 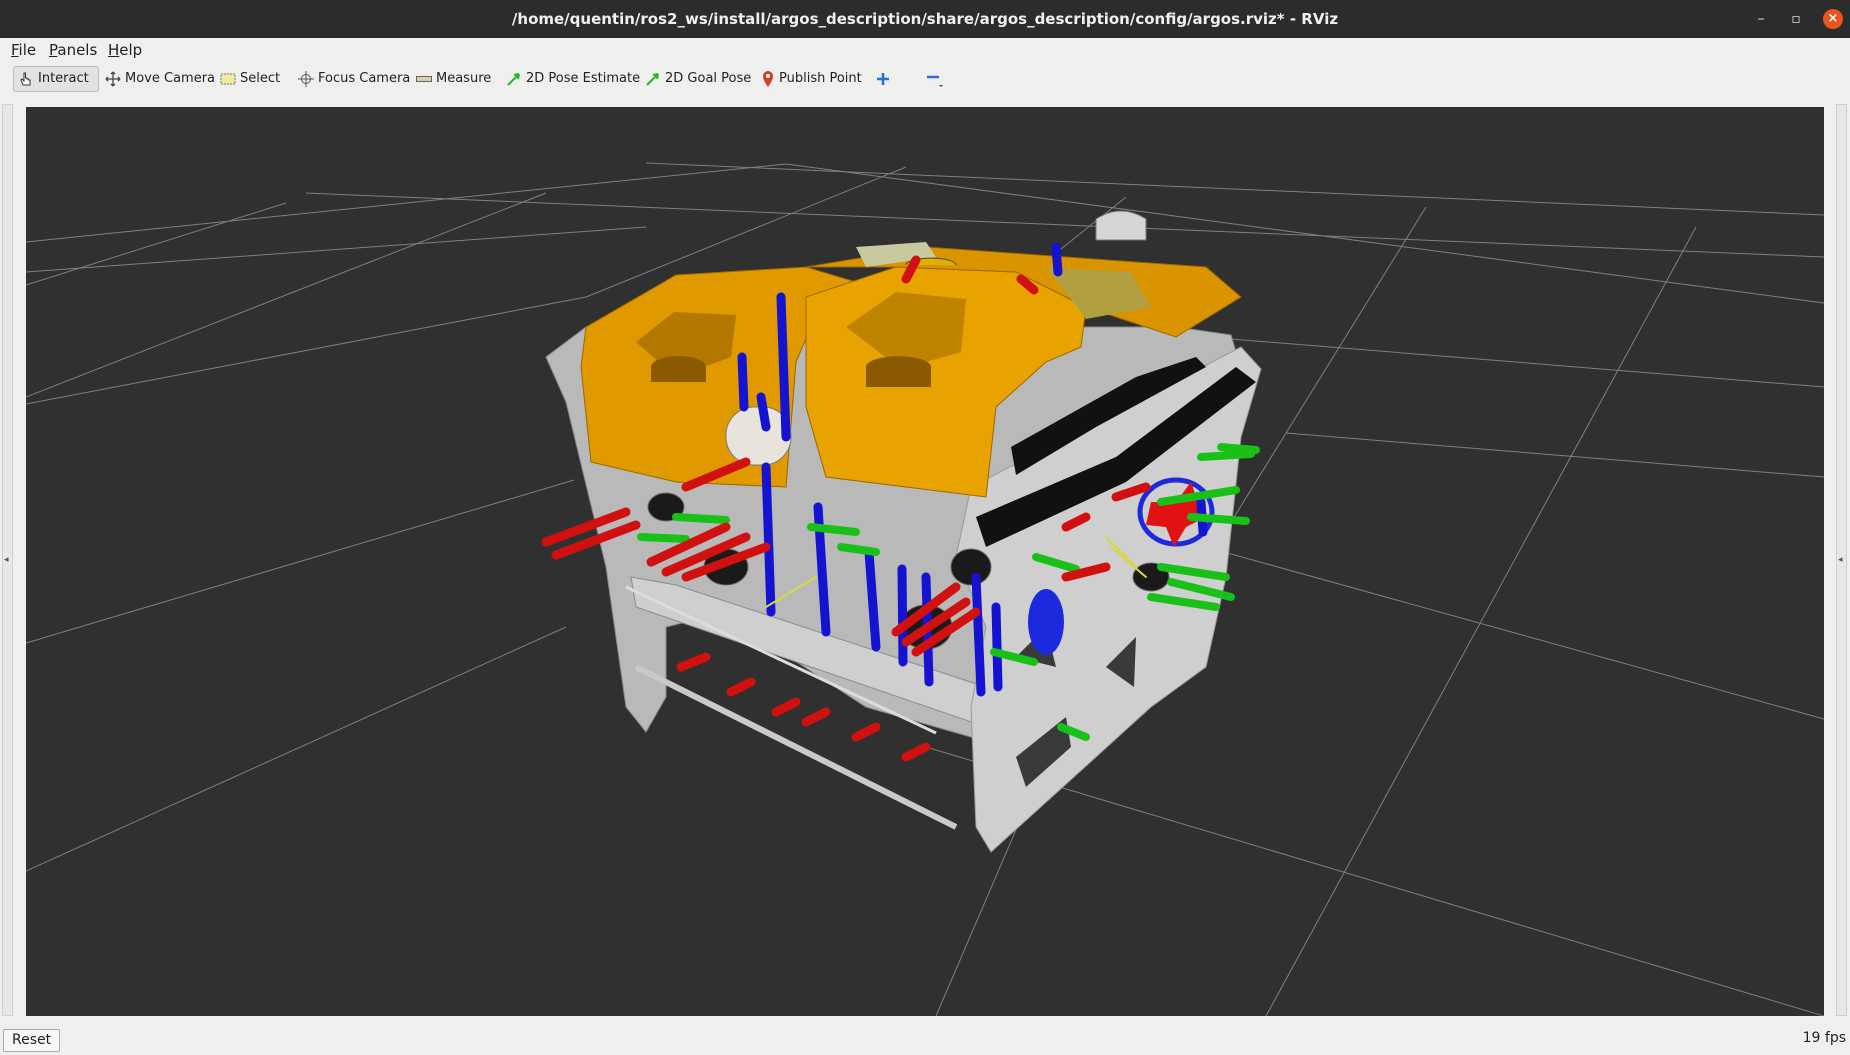 I want to click on interact-label: Interact, so click(x=63, y=78).